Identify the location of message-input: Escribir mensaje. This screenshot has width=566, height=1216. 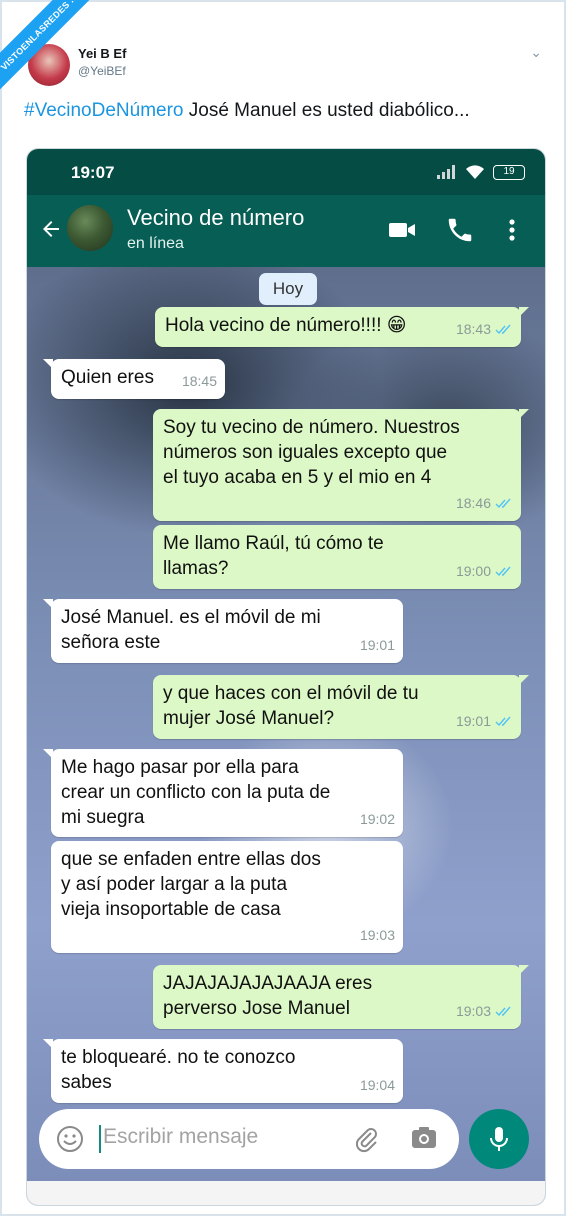
(180, 1137).